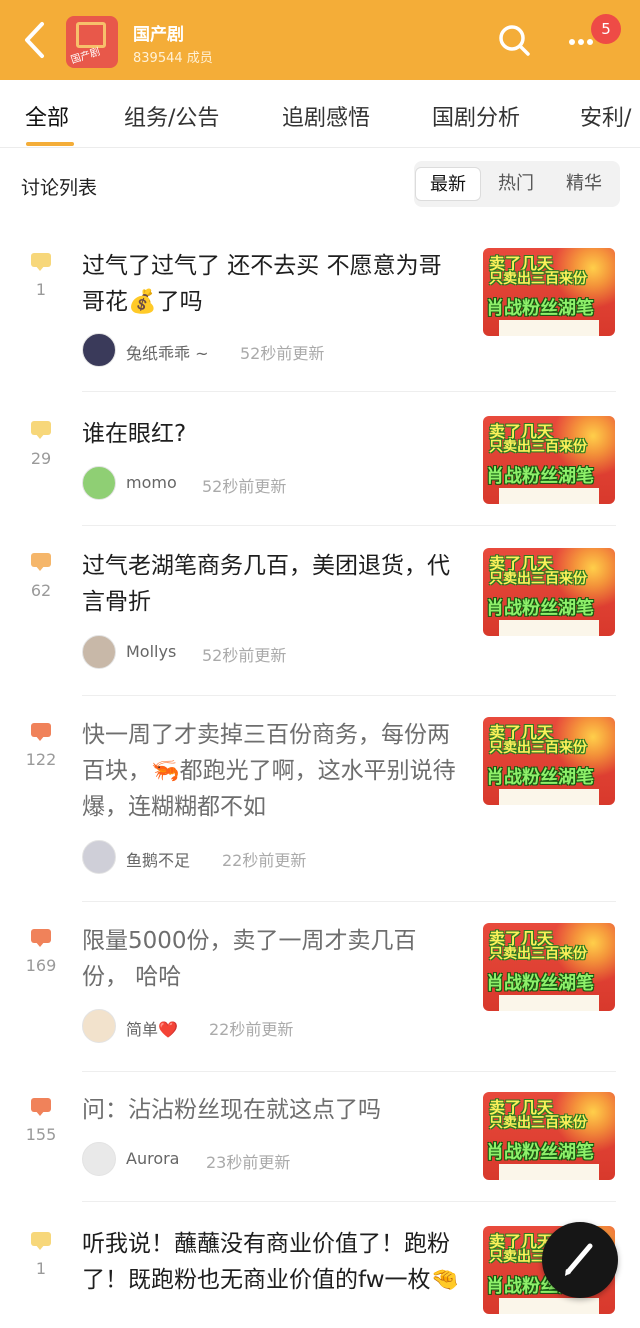 This screenshot has height=1328, width=640. What do you see at coordinates (272, 1277) in the screenshot?
I see `post-title: 听我说！蘸蘸没有商业价值了！跑粉了！既跑粉也无商业价值的fw一枚🤏` at bounding box center [272, 1277].